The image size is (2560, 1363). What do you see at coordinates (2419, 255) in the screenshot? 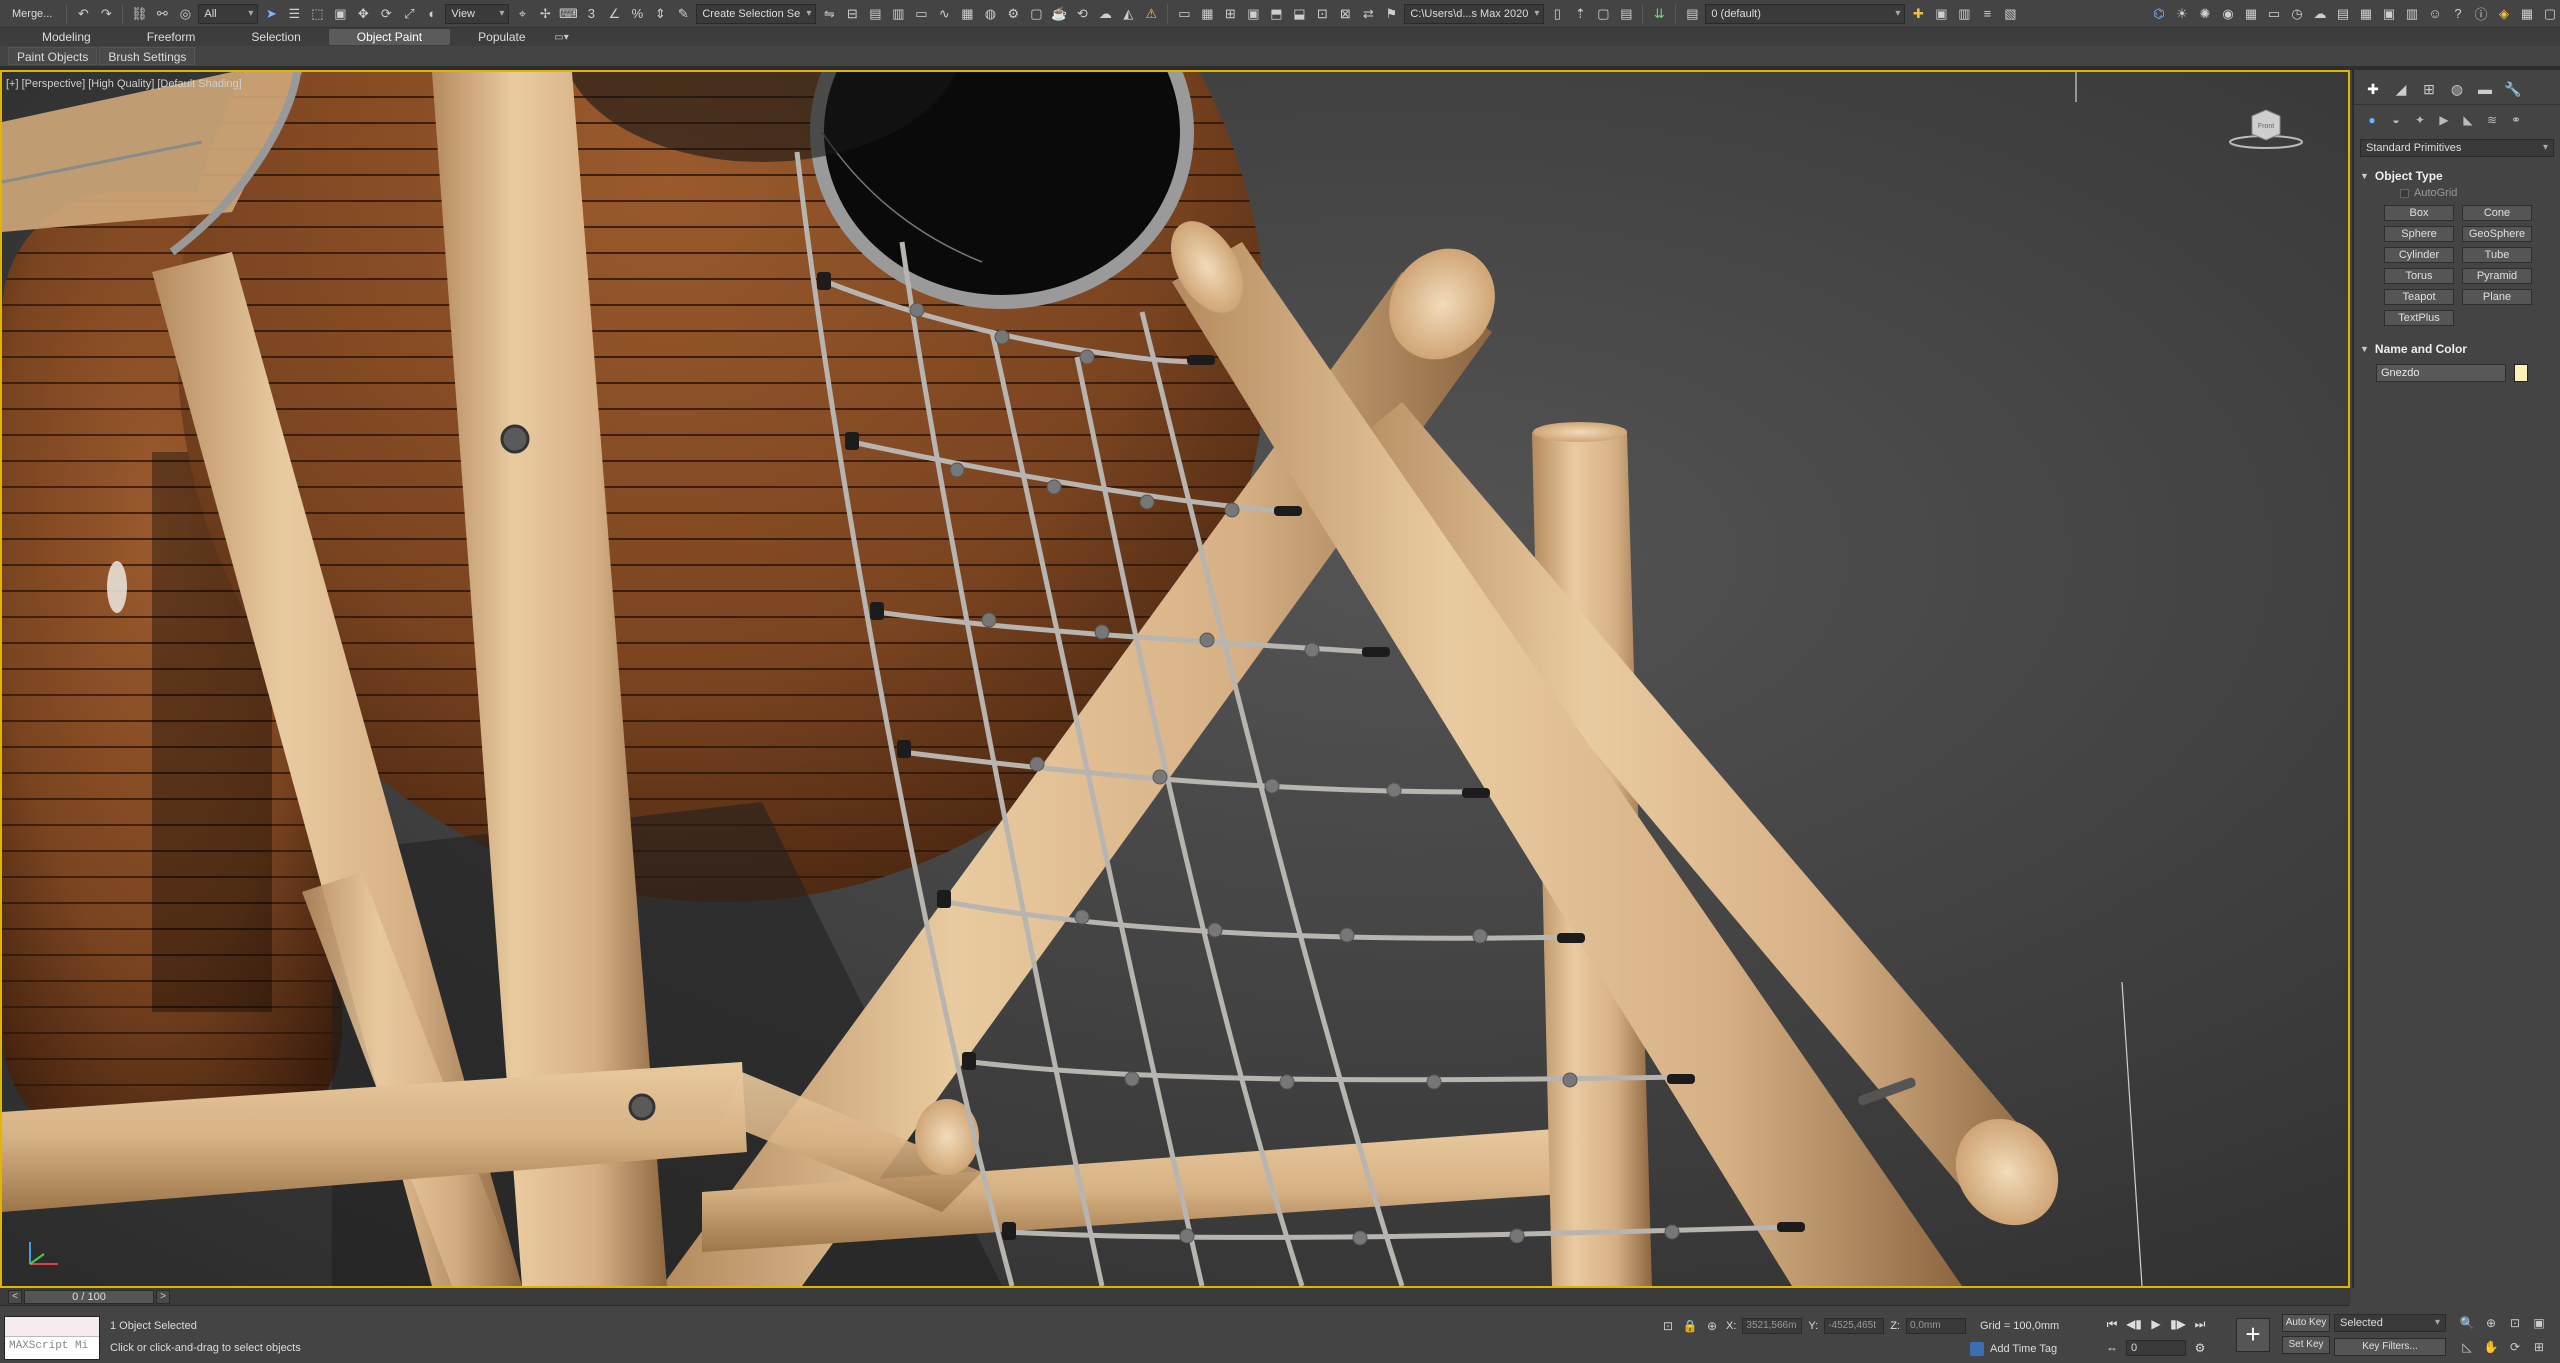
I see `cylinder-button: Cylinder` at bounding box center [2419, 255].